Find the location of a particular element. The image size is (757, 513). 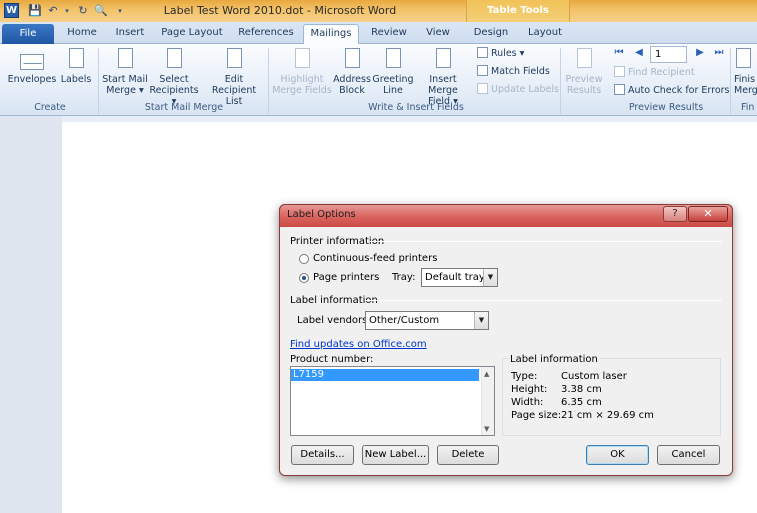

insert-merge-field-button: Insert Merge Field ▾ is located at coordinates (443, 77).